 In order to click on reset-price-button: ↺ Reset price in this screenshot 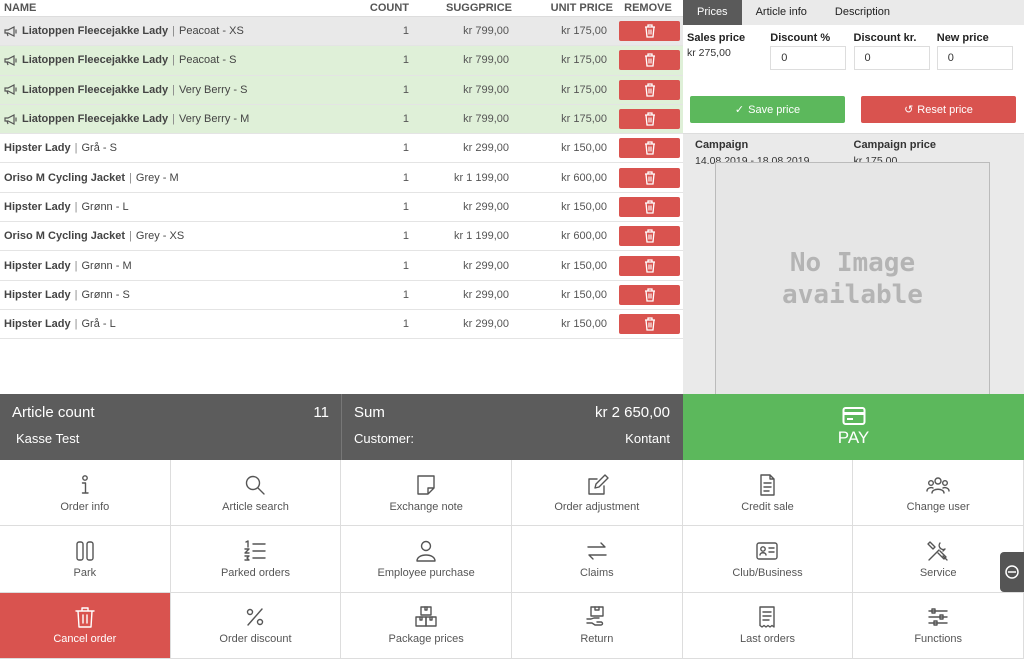, I will do `click(938, 109)`.